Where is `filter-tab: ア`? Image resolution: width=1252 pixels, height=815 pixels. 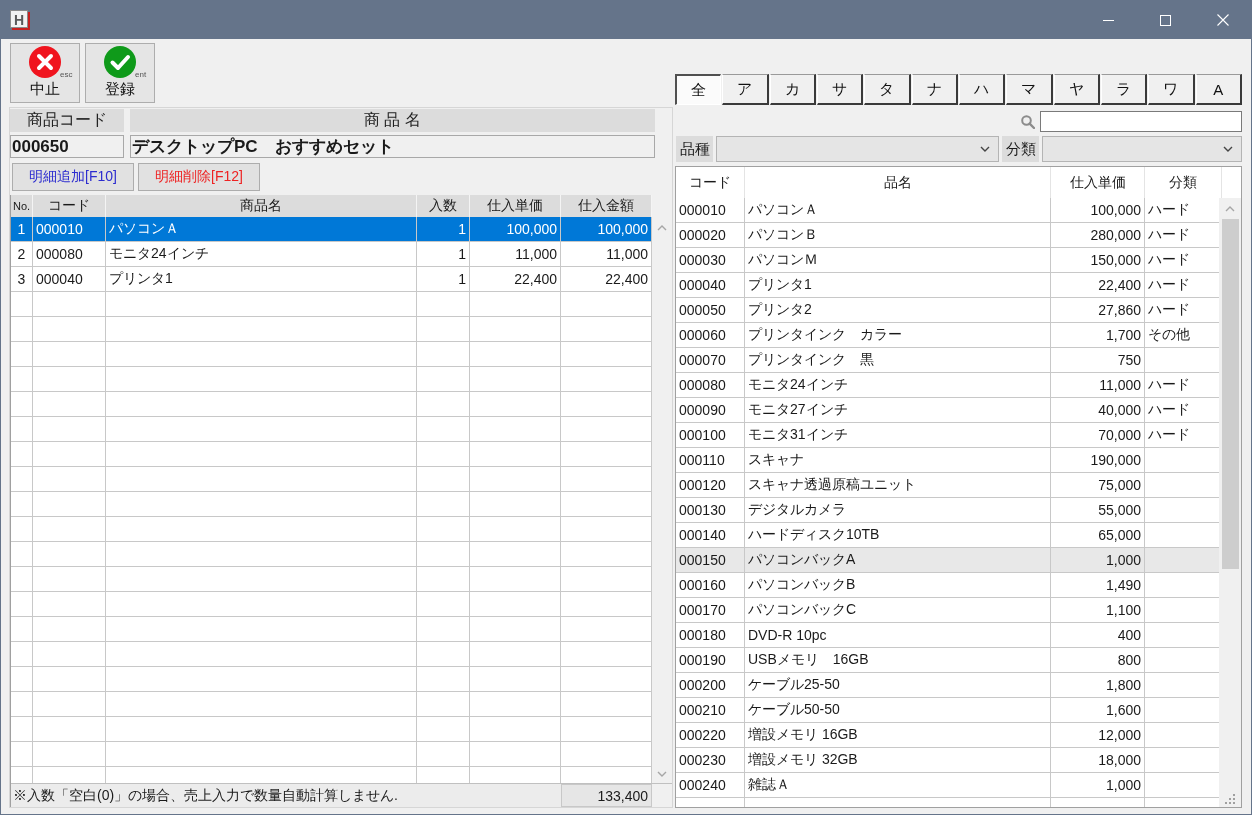
filter-tab: ア is located at coordinates (745, 89).